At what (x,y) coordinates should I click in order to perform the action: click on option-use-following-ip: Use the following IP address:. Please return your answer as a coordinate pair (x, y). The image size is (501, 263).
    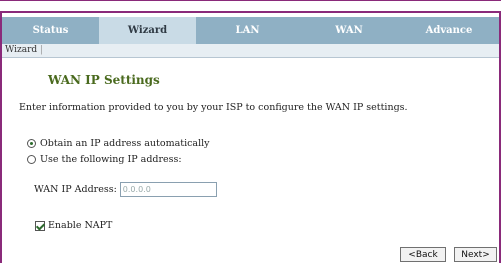
    Looking at the image, I should click on (104, 159).